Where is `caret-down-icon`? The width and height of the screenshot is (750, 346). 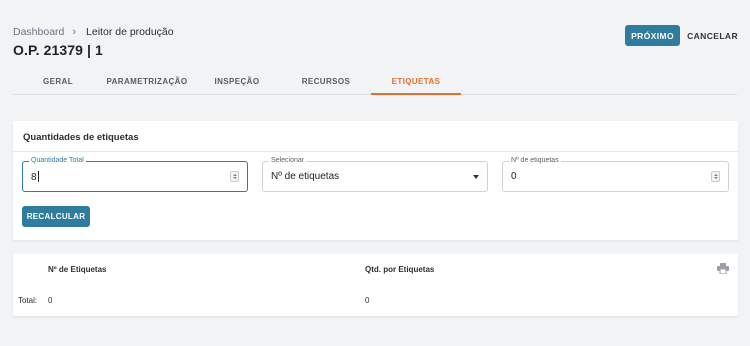
caret-down-icon is located at coordinates (476, 177).